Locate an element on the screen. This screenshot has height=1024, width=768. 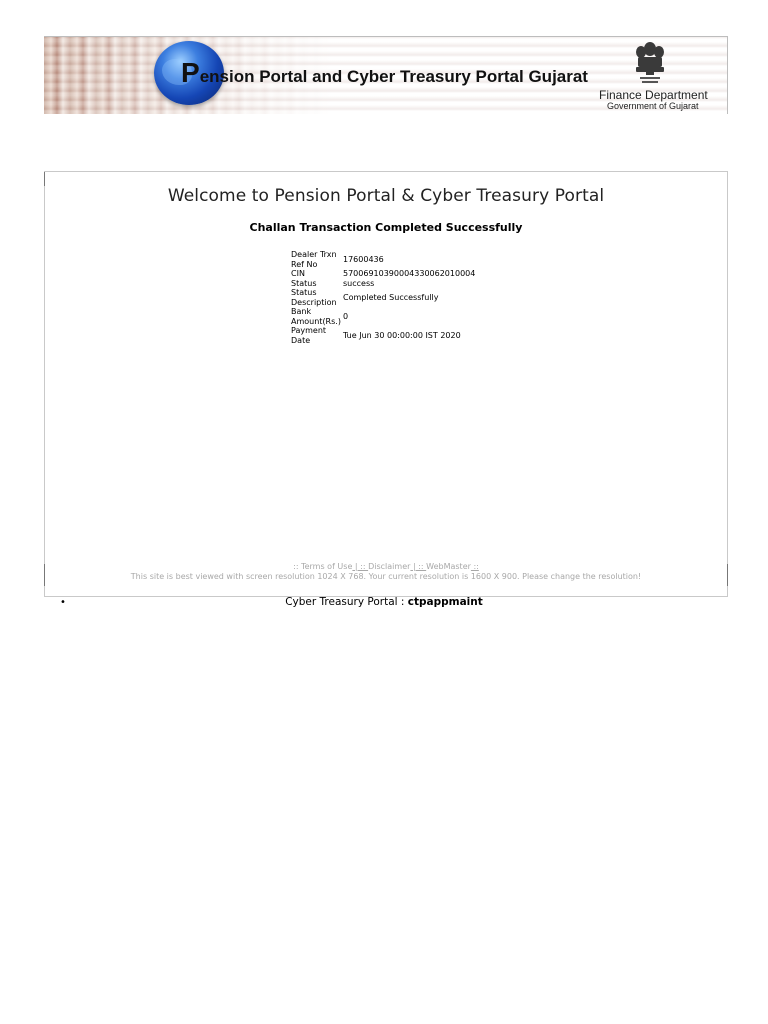
left-edge is located at coordinates (44, 179).